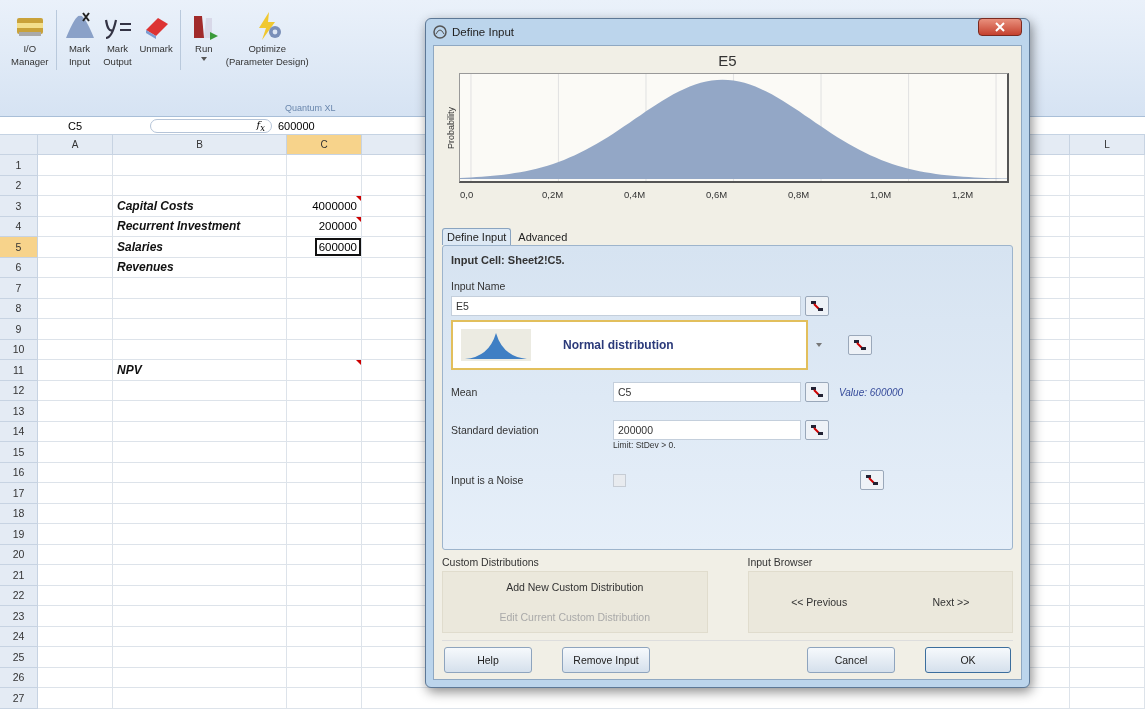 The width and height of the screenshot is (1145, 713). What do you see at coordinates (707, 430) in the screenshot?
I see `std-dev-field: 200000` at bounding box center [707, 430].